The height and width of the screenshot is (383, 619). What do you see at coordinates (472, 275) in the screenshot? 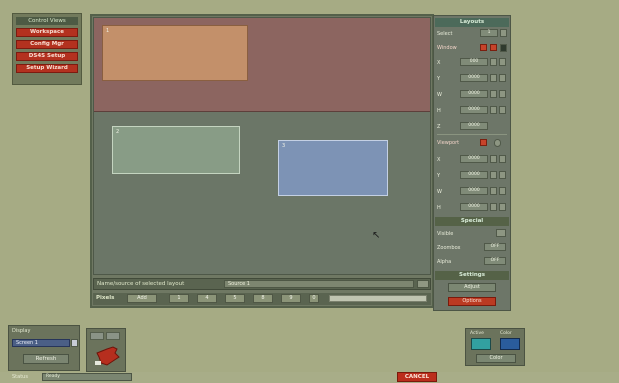
I see `settings-header: Settings` at bounding box center [472, 275].